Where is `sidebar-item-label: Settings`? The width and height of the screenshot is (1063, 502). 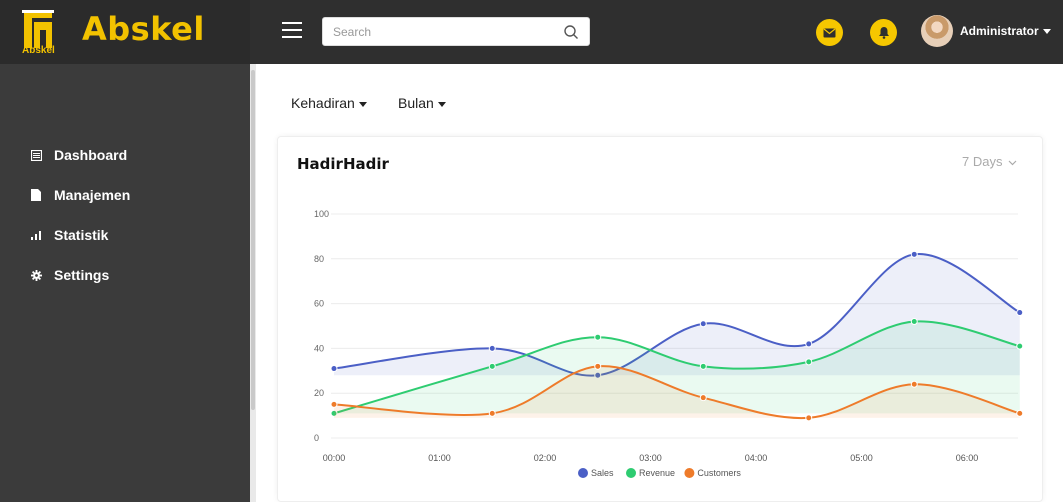
sidebar-item-label: Settings is located at coordinates (82, 275).